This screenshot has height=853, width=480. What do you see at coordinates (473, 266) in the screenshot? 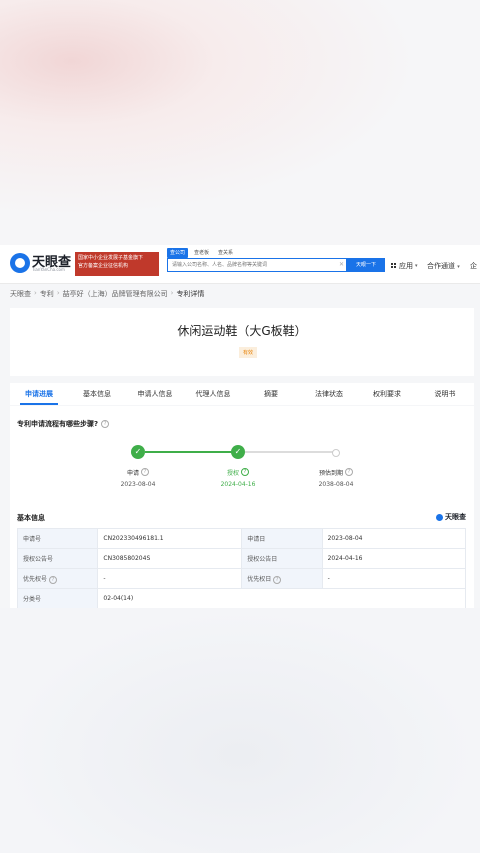
I see `enterprise-menu: 企` at bounding box center [473, 266].